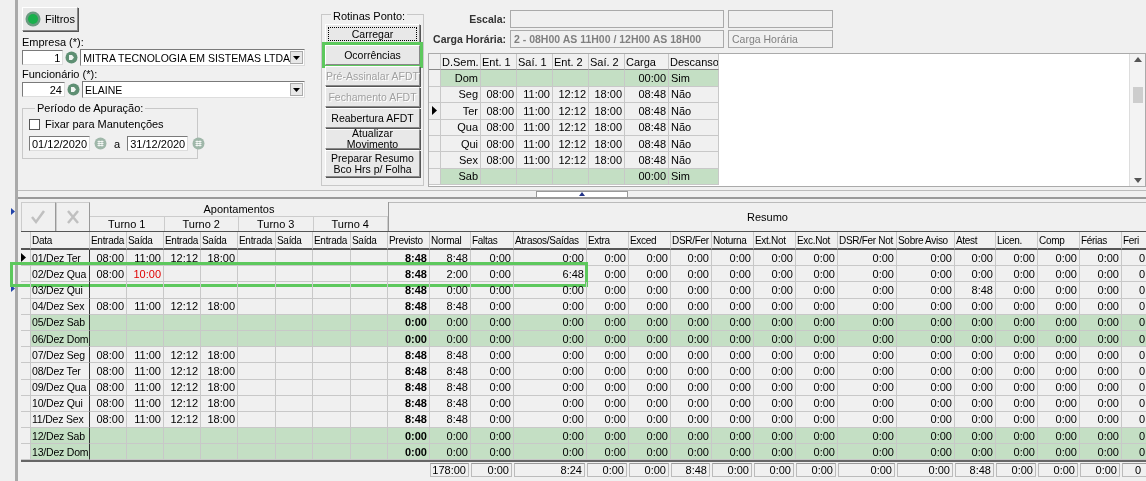 The height and width of the screenshot is (481, 1146). What do you see at coordinates (487, 18) in the screenshot?
I see `field-label: Escala:` at bounding box center [487, 18].